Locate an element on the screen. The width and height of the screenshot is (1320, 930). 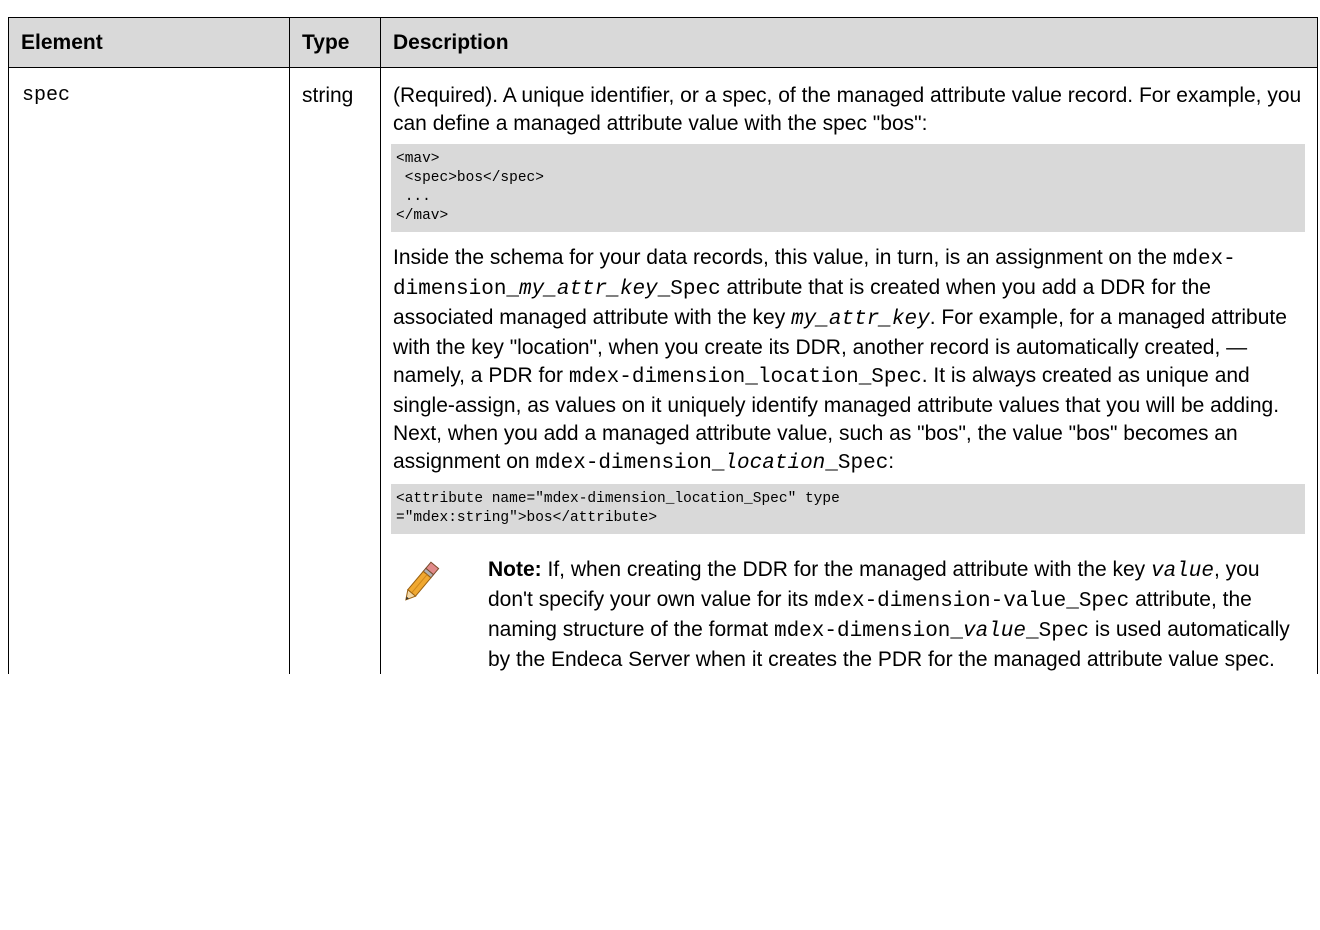
code-block-mav: <mav> <spec>bos</spec> ... </mav> is located at coordinates (848, 188).